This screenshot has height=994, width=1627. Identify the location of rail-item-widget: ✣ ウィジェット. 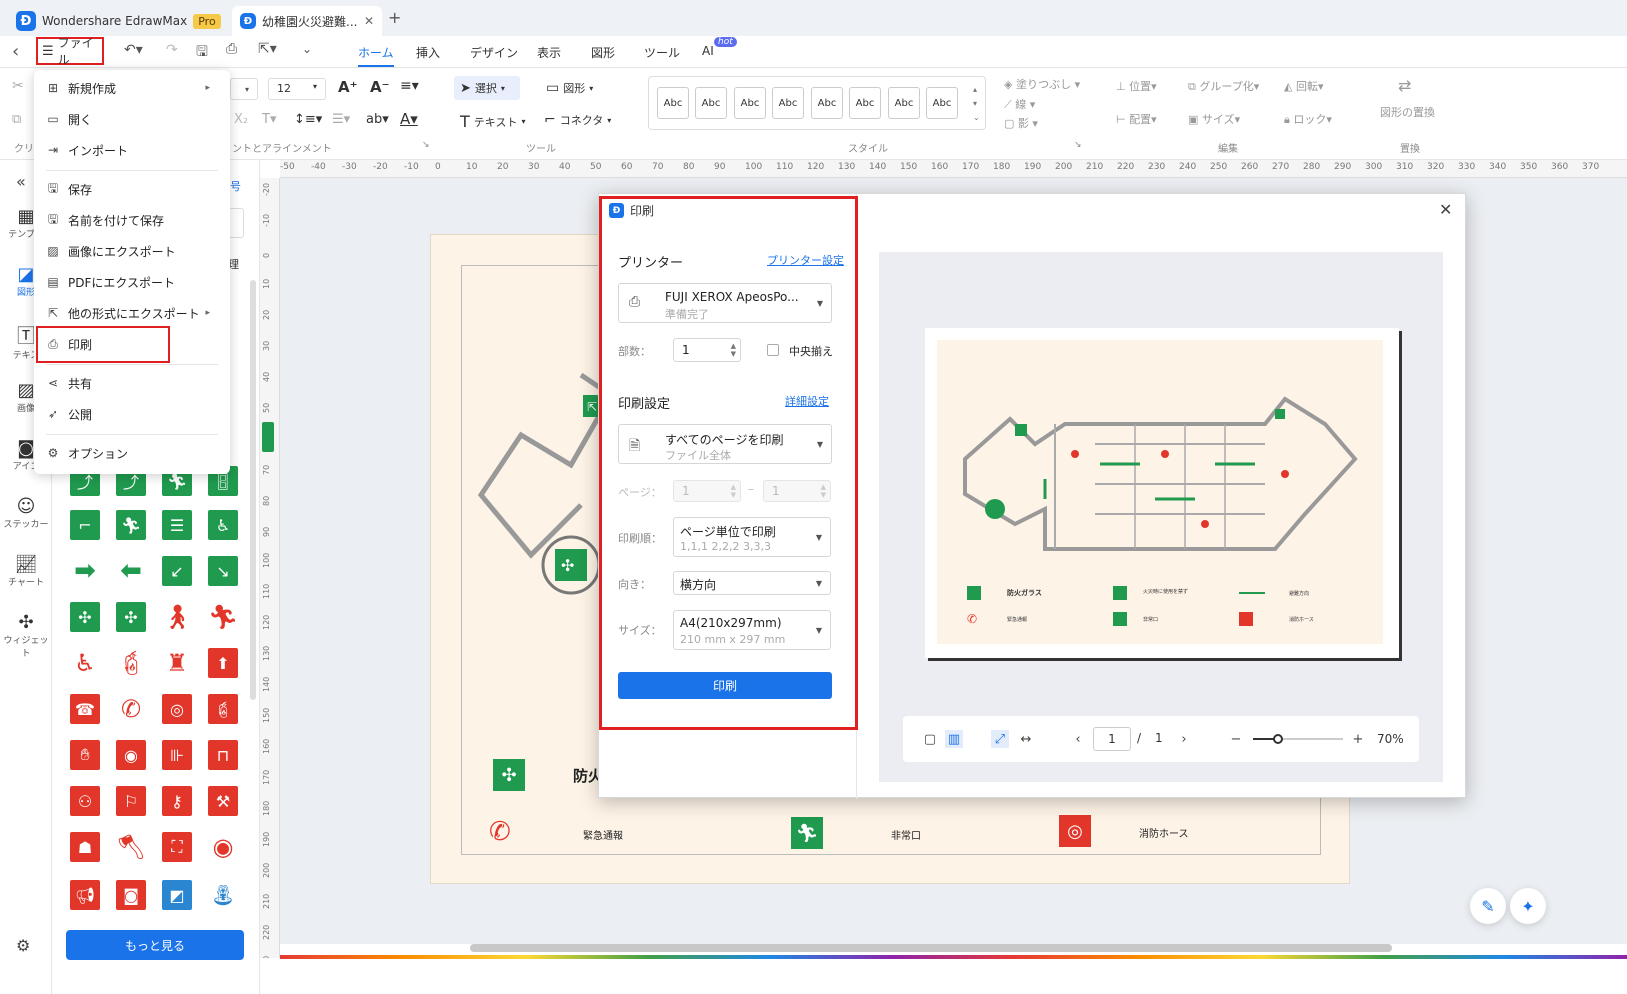
(26, 635).